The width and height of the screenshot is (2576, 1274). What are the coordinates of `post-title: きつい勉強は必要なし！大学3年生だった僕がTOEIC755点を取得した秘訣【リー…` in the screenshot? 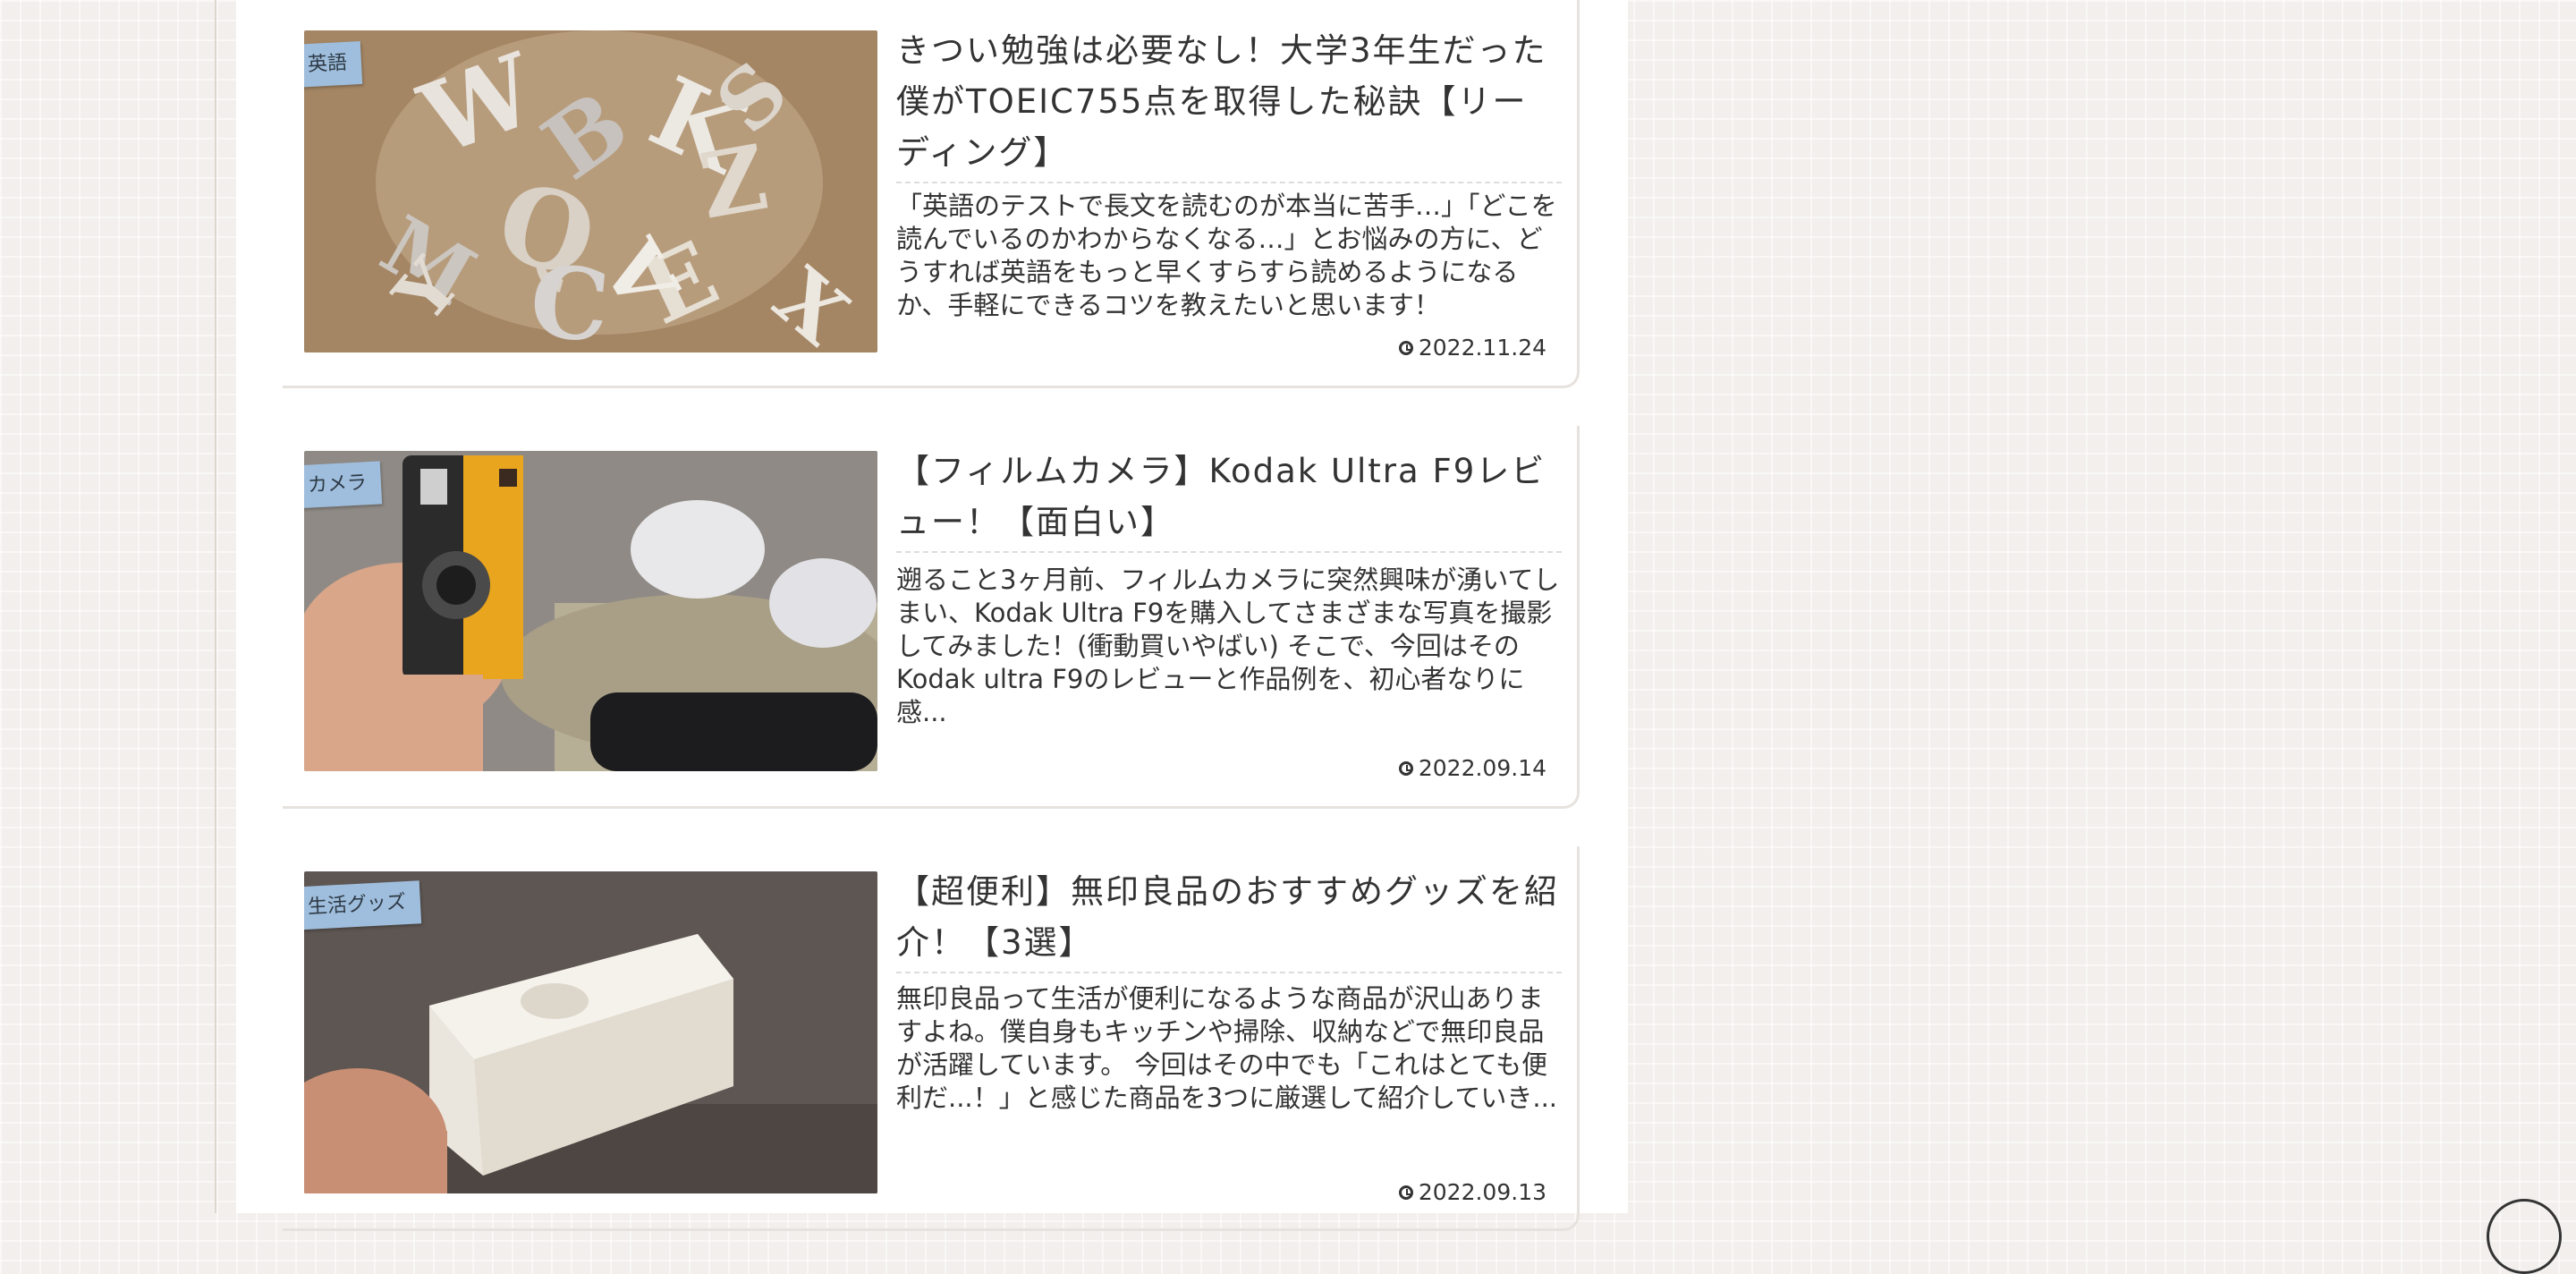 It's located at (1229, 104).